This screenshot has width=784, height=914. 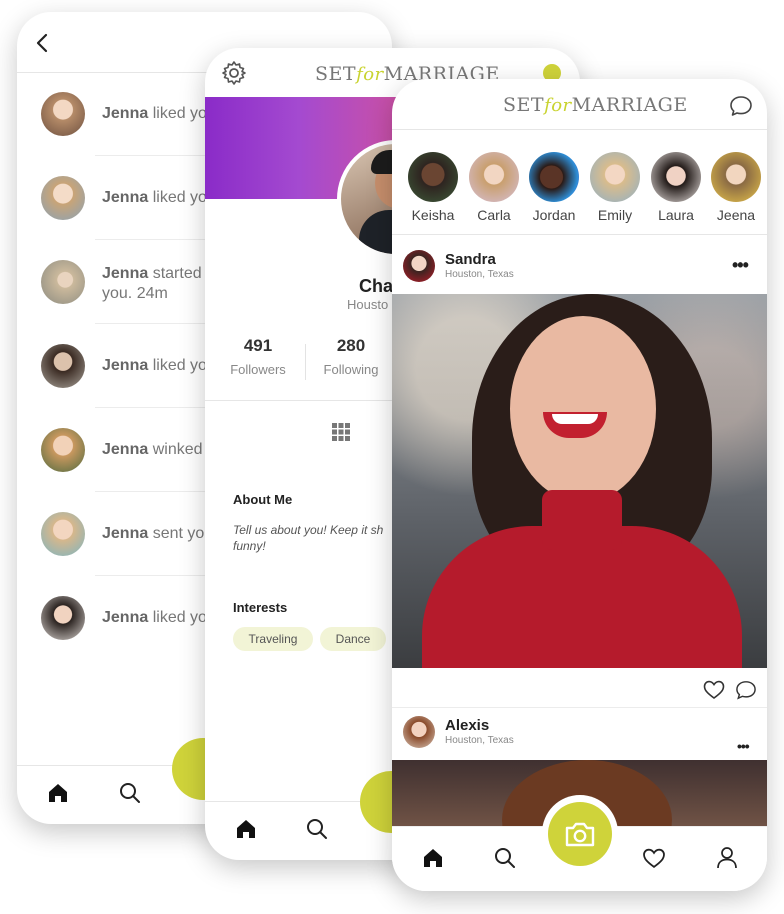 I want to click on brand-marriage: MARRIAGE, so click(x=629, y=105).